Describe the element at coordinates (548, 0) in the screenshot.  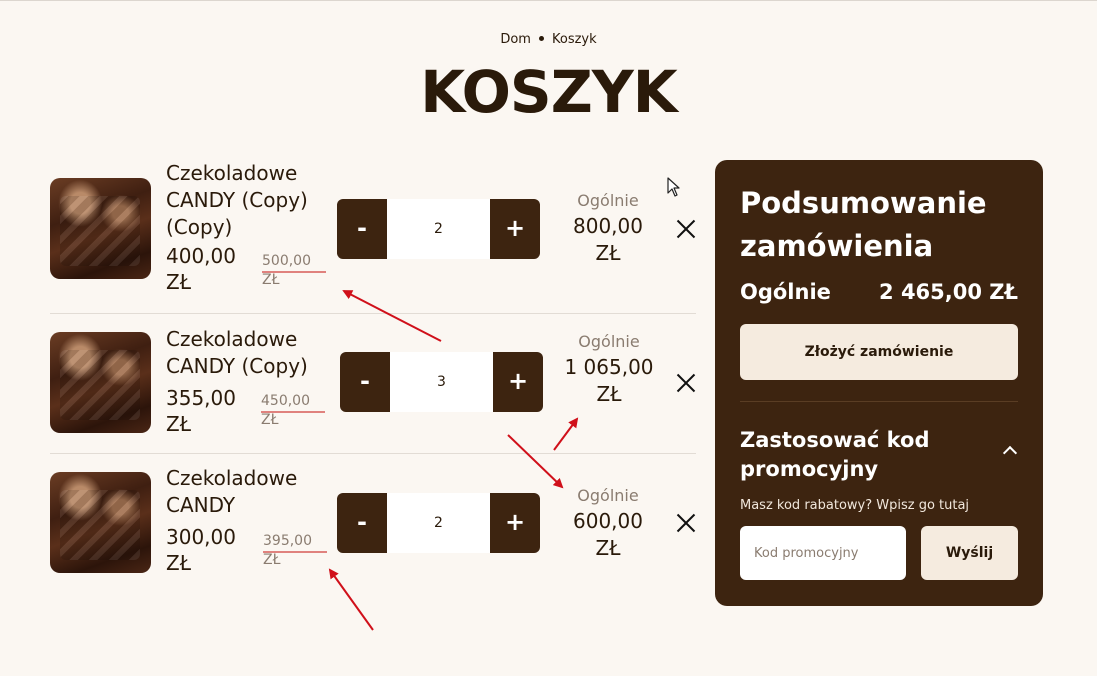
I see `top-divider` at that location.